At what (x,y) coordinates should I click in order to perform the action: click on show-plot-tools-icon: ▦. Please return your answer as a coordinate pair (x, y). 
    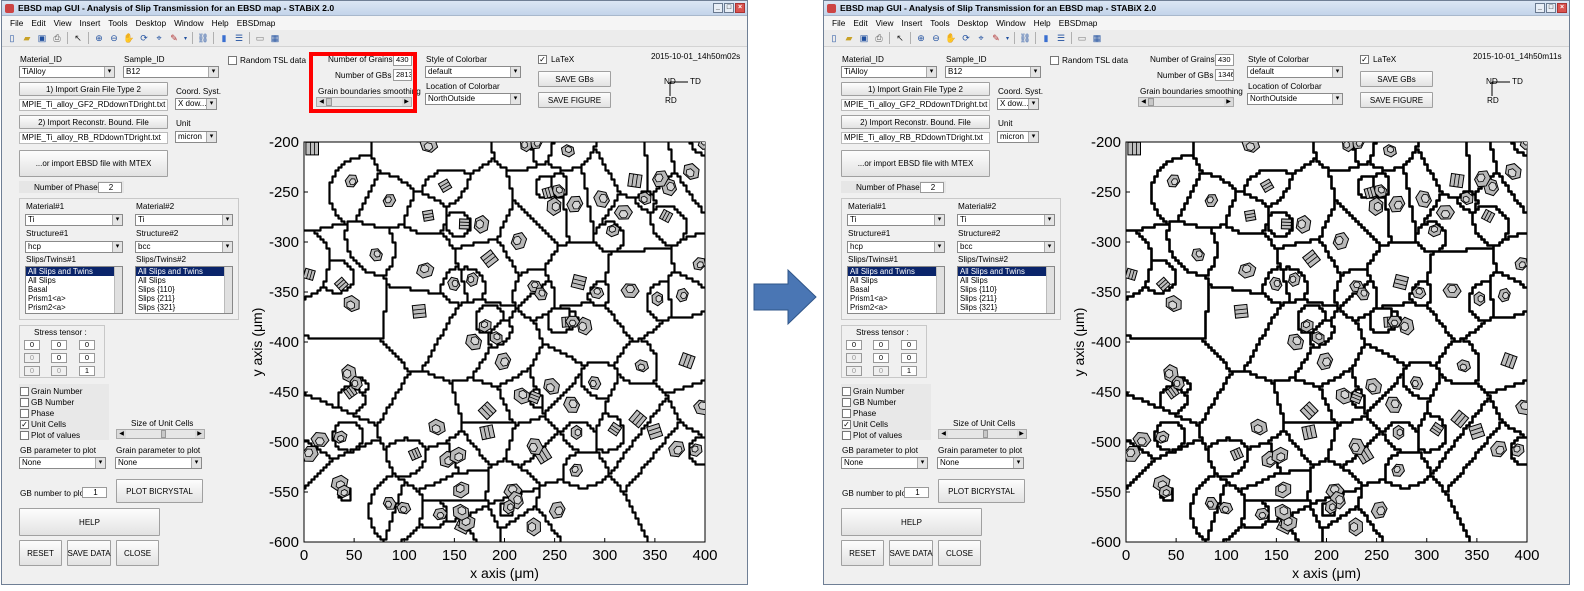
    Looking at the image, I should click on (1097, 38).